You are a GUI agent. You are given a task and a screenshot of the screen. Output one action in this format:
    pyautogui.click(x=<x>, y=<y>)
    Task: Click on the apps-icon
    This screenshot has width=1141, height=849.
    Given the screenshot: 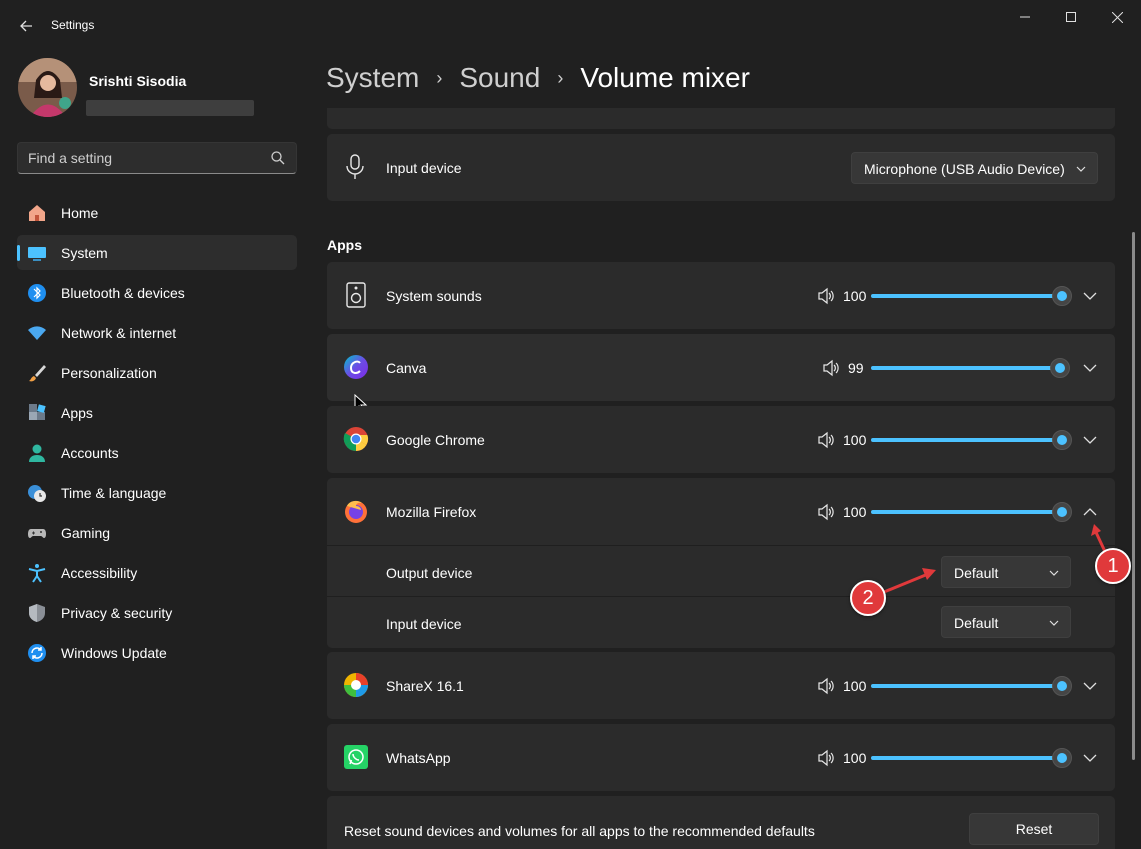 What is the action you would take?
    pyautogui.click(x=37, y=412)
    